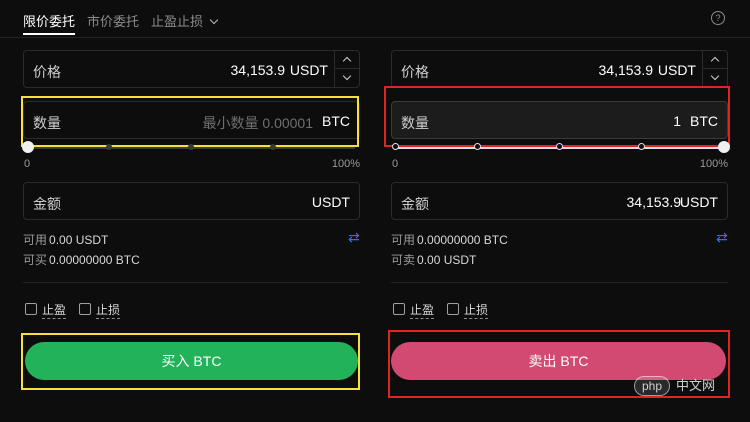 This screenshot has height=422, width=750. I want to click on buy-price-increment-button, so click(347, 60).